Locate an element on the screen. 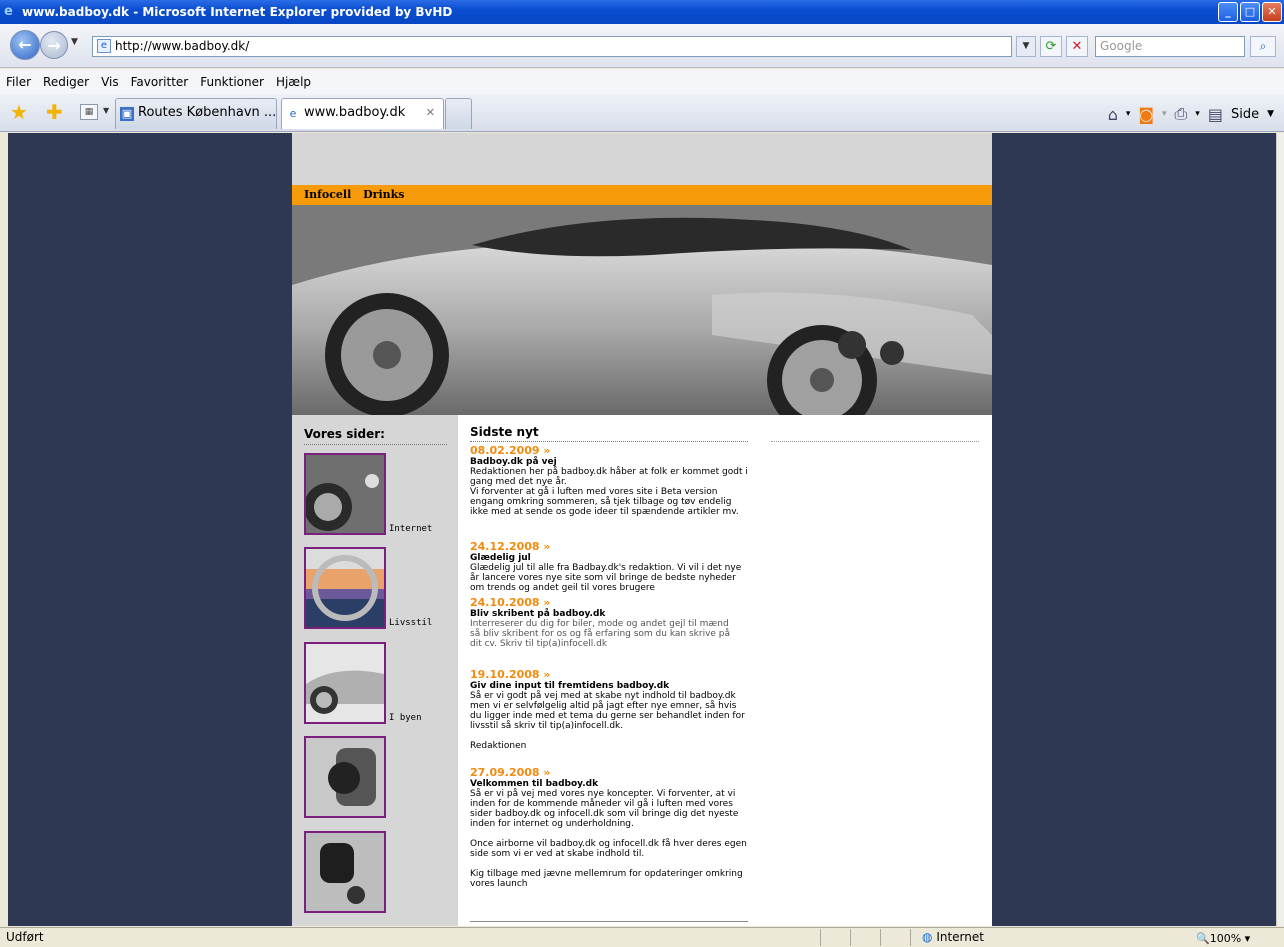 This screenshot has height=947, width=1284. thumb-livsstil is located at coordinates (345, 588).